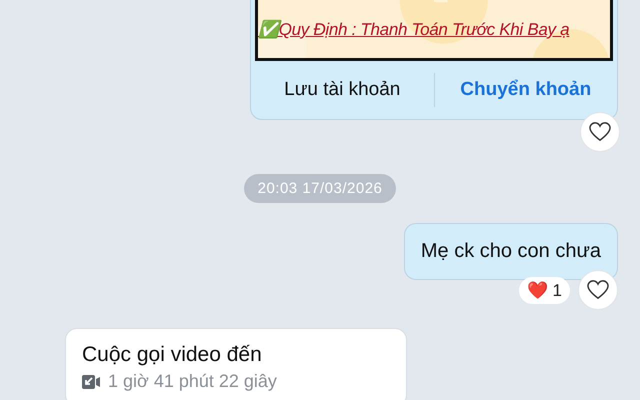 This screenshot has height=400, width=640. I want to click on call-title: Cuộc gọi video đến, so click(172, 355).